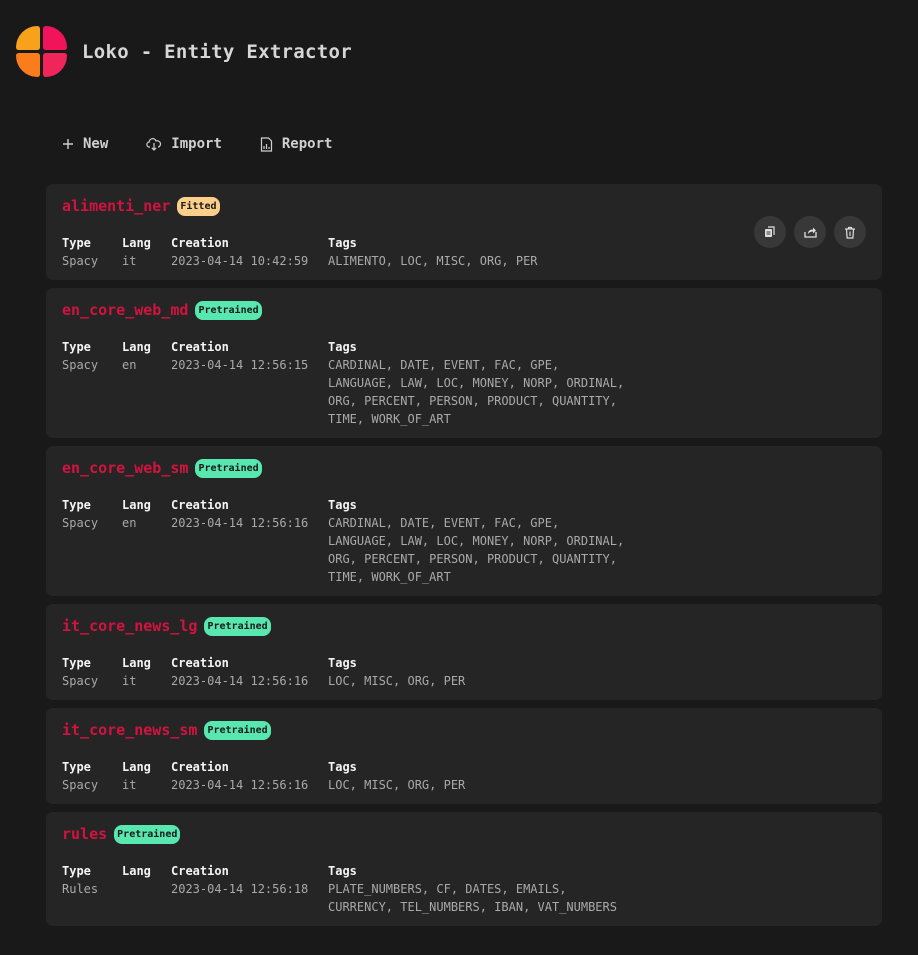 This screenshot has height=955, width=918. What do you see at coordinates (307, 144) in the screenshot?
I see `report-button-label: Report` at bounding box center [307, 144].